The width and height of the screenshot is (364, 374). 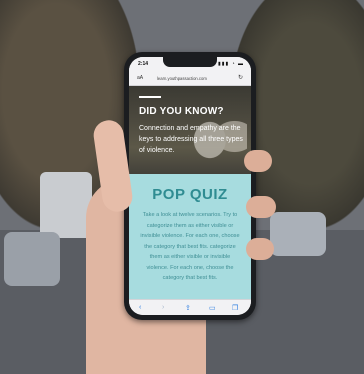 I want to click on parked-car-right, so click(x=298, y=234).